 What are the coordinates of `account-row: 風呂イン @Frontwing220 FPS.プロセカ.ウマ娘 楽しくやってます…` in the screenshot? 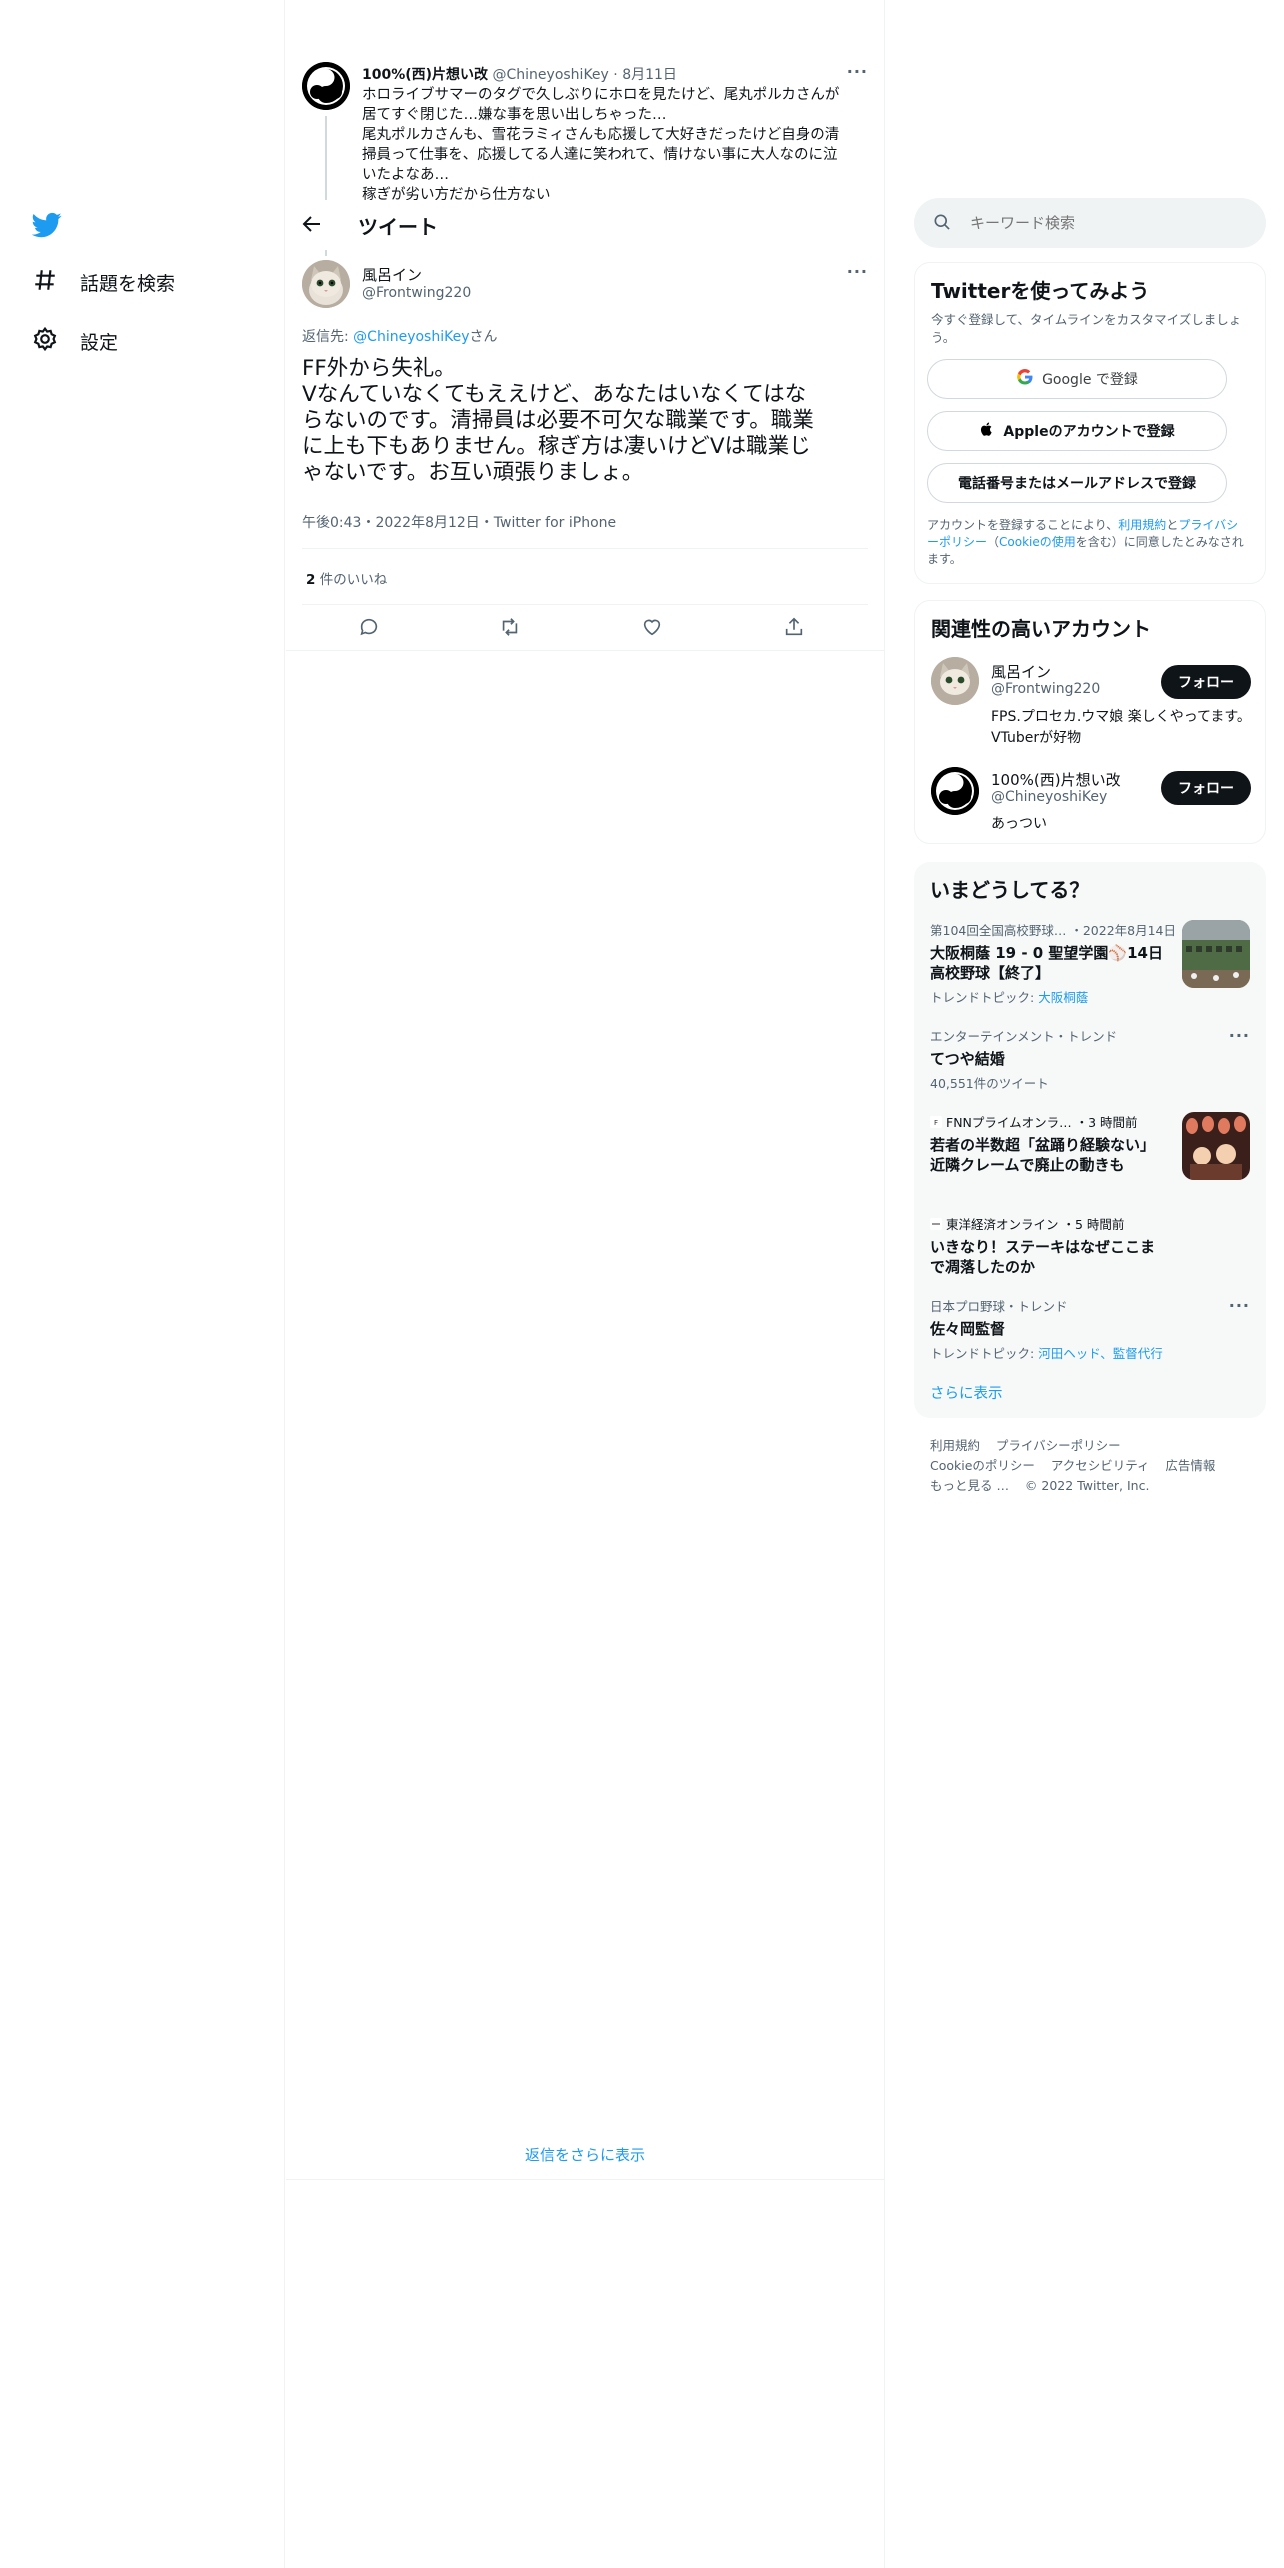 It's located at (1091, 707).